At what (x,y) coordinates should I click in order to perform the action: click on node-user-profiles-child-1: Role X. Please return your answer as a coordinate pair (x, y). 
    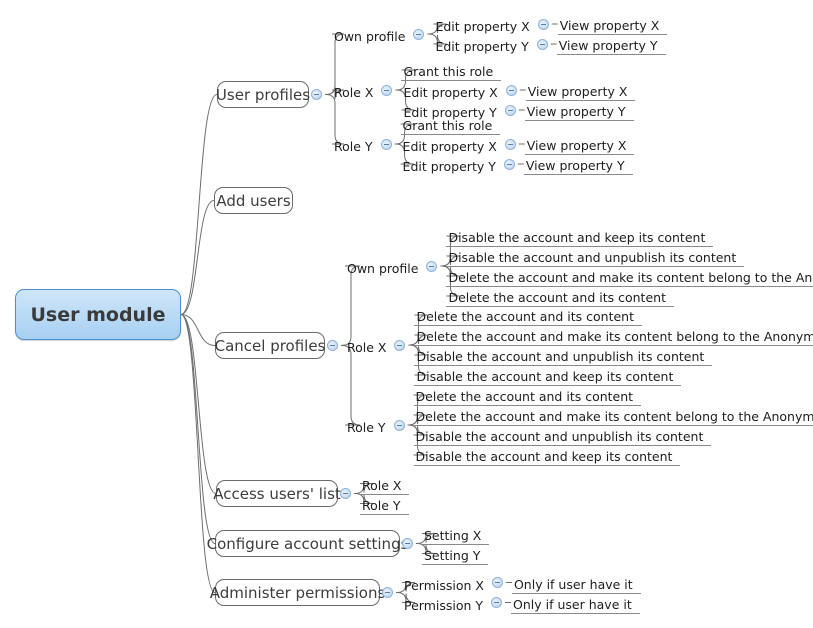
    Looking at the image, I should click on (356, 90).